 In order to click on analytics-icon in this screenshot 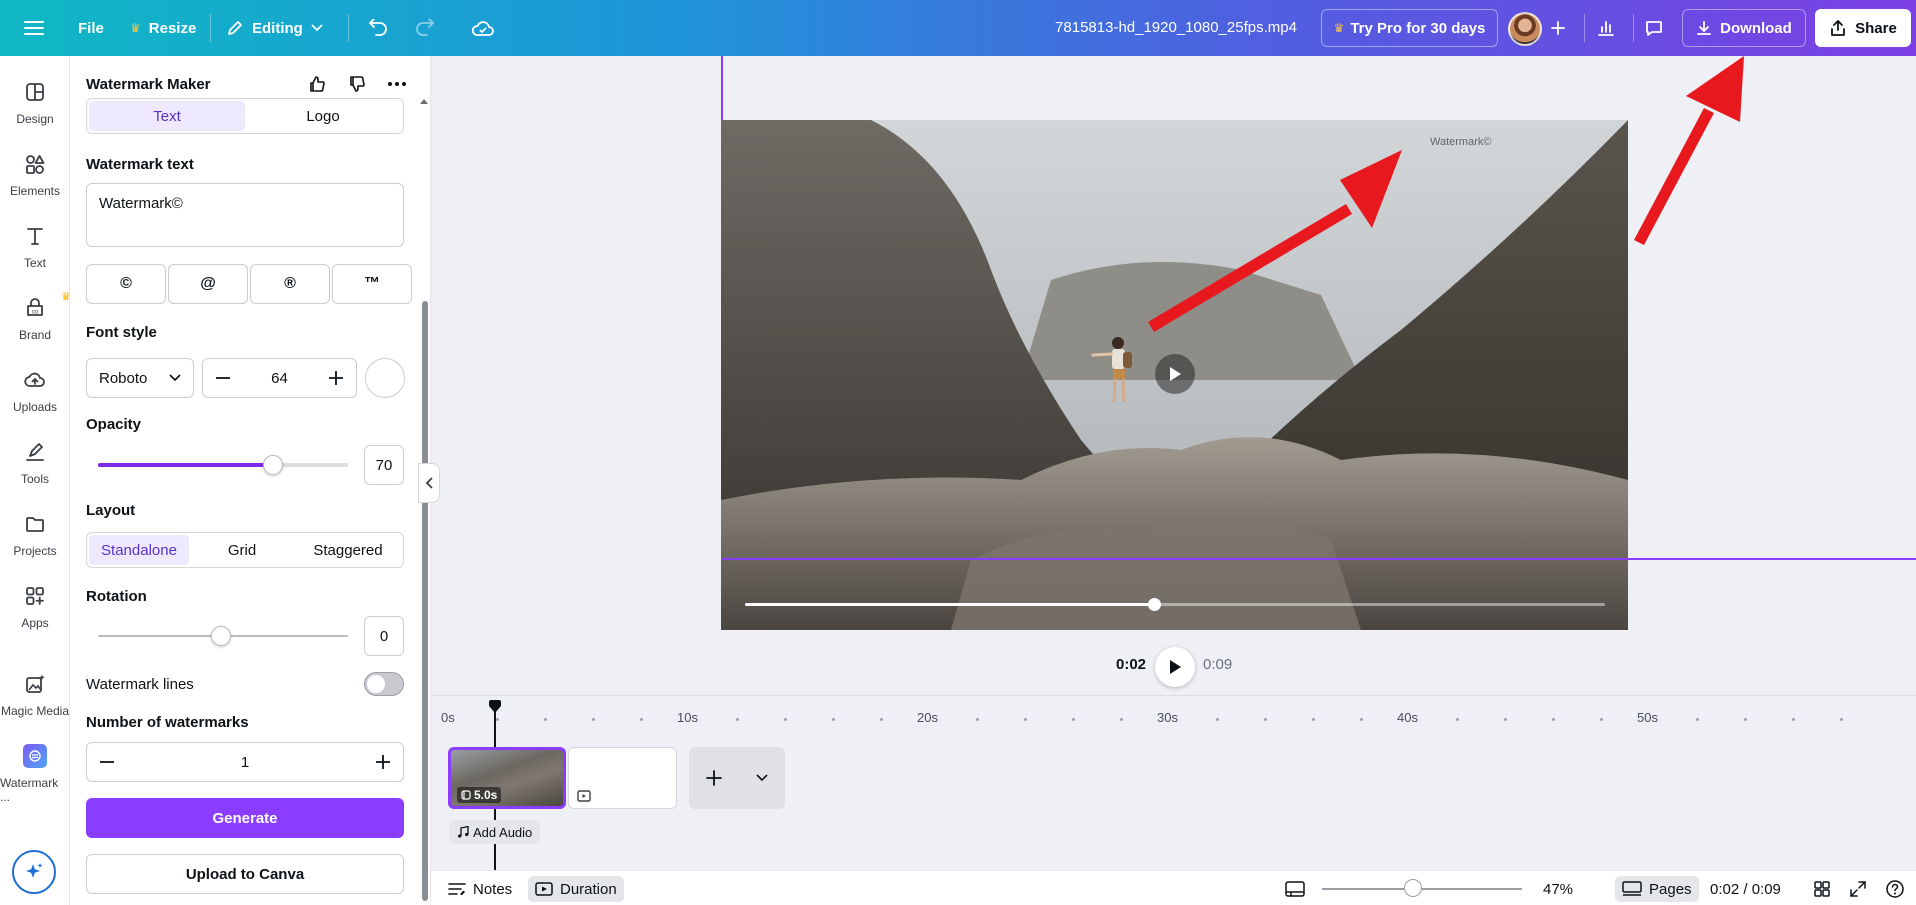, I will do `click(1606, 28)`.